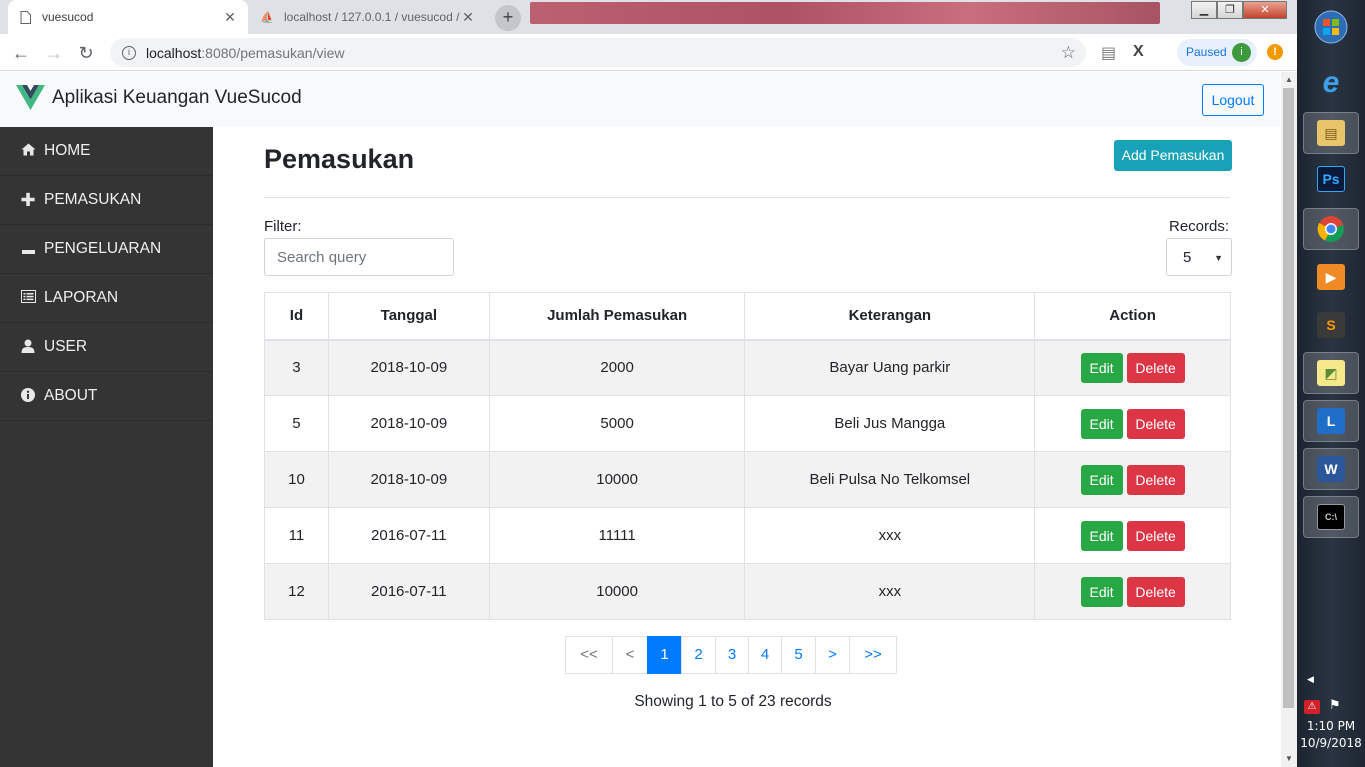  What do you see at coordinates (106, 396) in the screenshot?
I see `sidebar-item-about: ABOUT` at bounding box center [106, 396].